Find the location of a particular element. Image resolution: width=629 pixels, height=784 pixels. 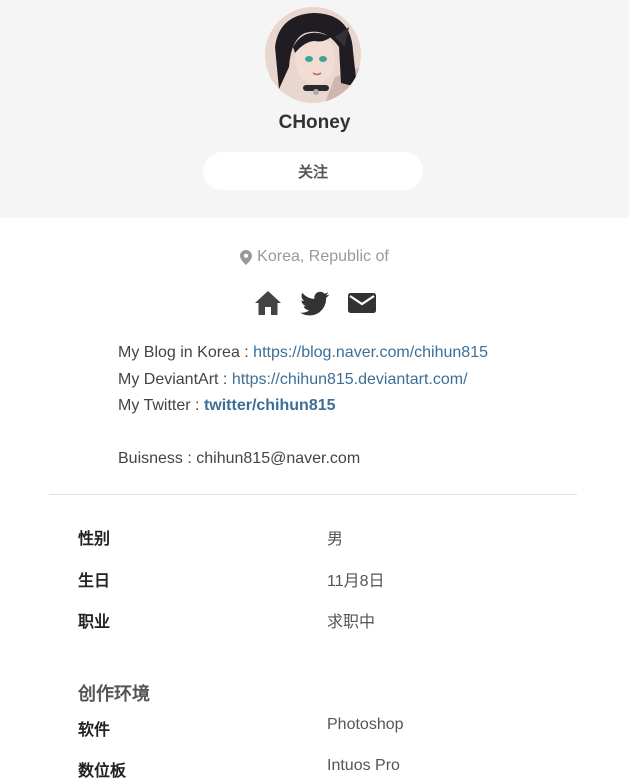

detail-label: 职业 is located at coordinates (94, 621).